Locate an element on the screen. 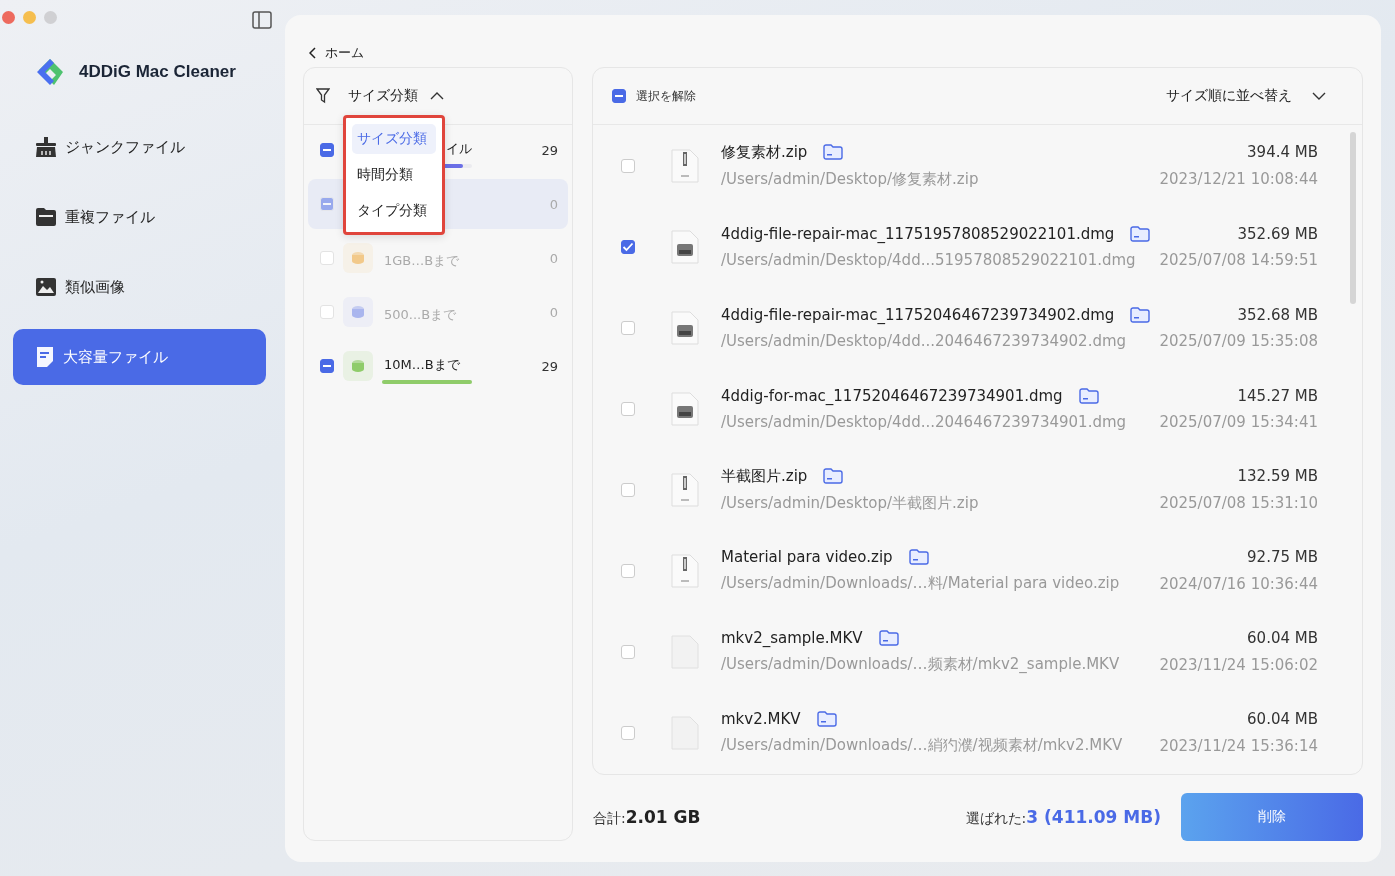 Image resolution: width=1395 pixels, height=876 pixels. category-label: 500...Bまで is located at coordinates (420, 315).